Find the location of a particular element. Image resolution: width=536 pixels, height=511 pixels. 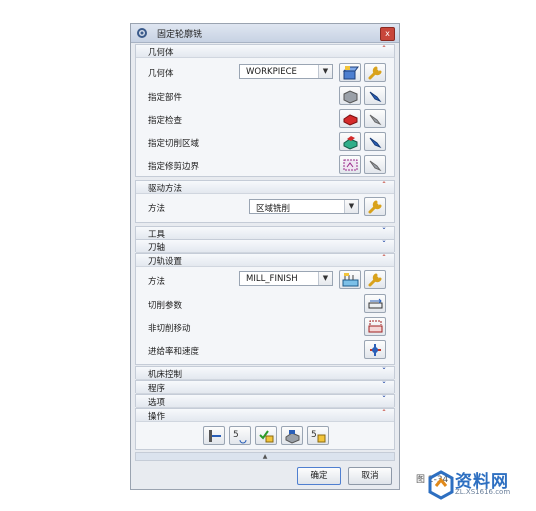

actions-section-label: 操作 is located at coordinates (157, 417).